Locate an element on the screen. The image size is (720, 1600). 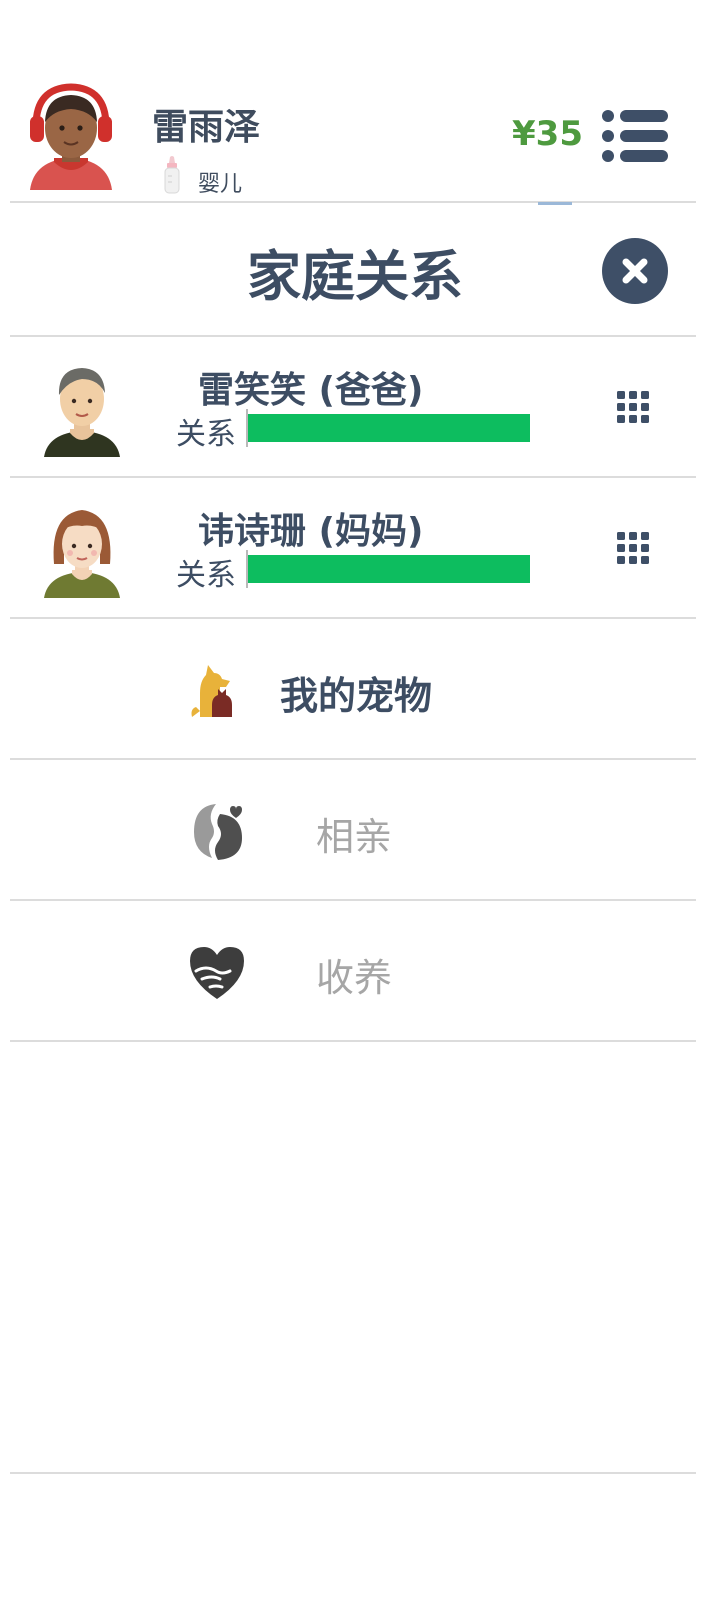
action-label: 收养 is located at coordinates (354, 978).